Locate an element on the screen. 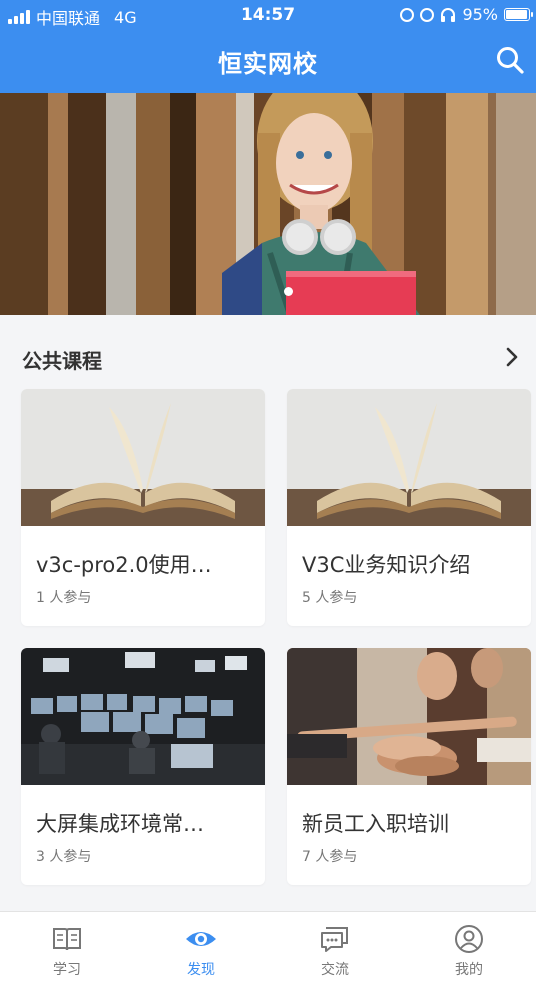 The width and height of the screenshot is (536, 984). tab-discover: 发现 is located at coordinates (201, 948).